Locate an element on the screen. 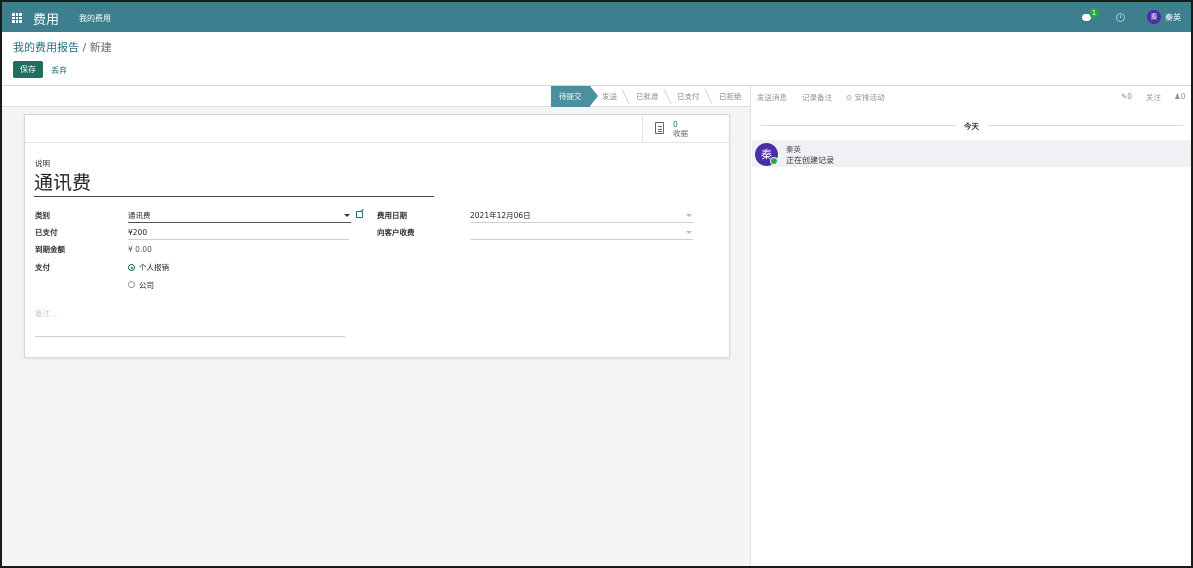  notes-underline is located at coordinates (190, 336).